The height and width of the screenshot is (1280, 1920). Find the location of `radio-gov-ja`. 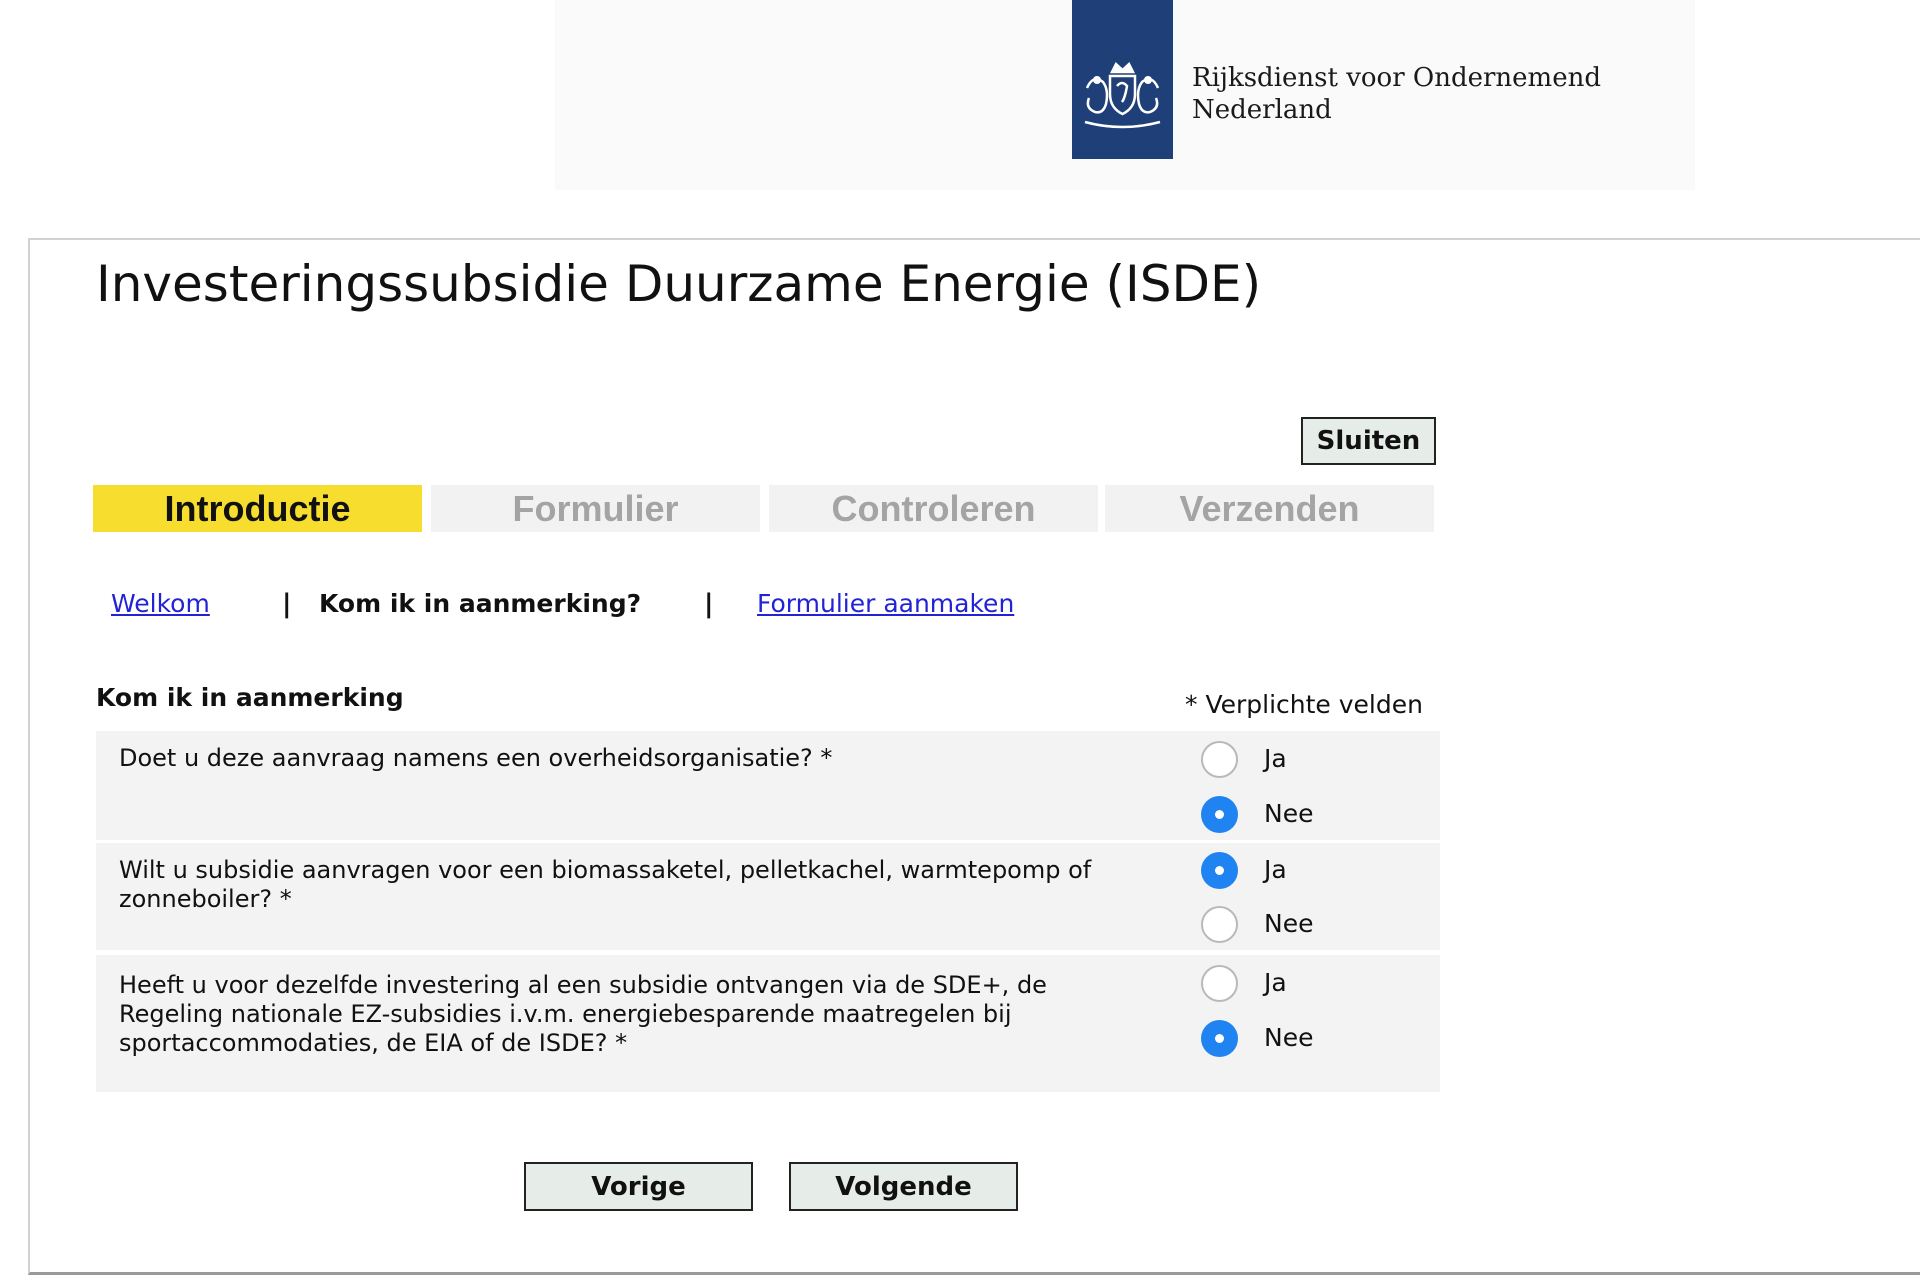

radio-gov-ja is located at coordinates (1219, 759).